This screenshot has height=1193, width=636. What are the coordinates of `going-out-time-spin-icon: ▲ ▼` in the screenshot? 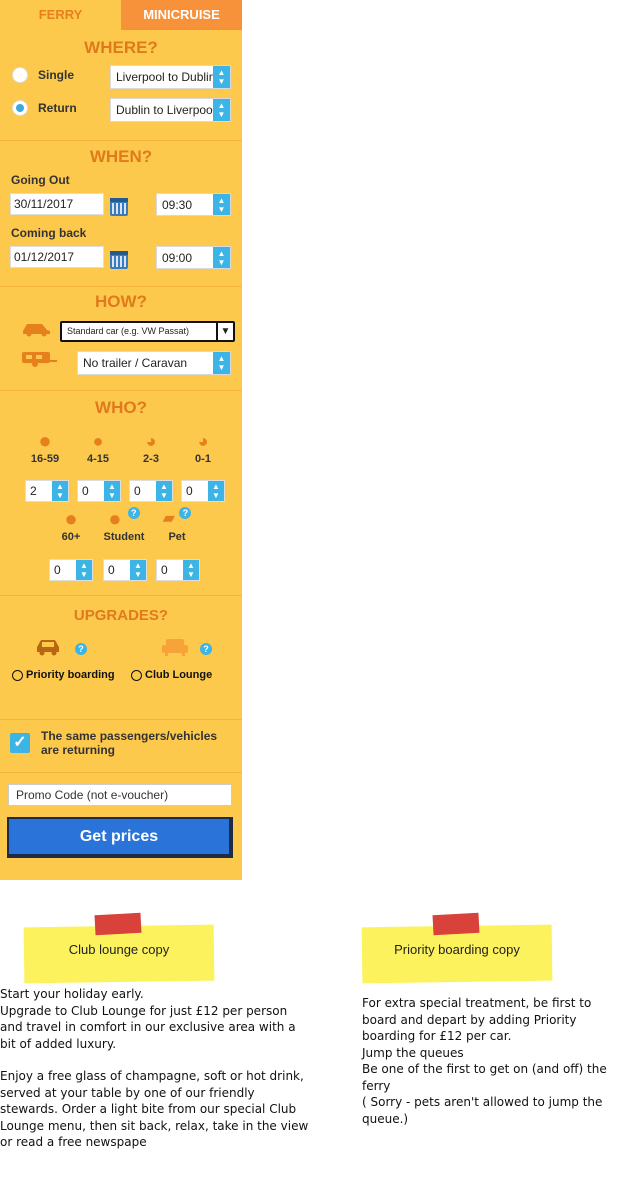 It's located at (221, 204).